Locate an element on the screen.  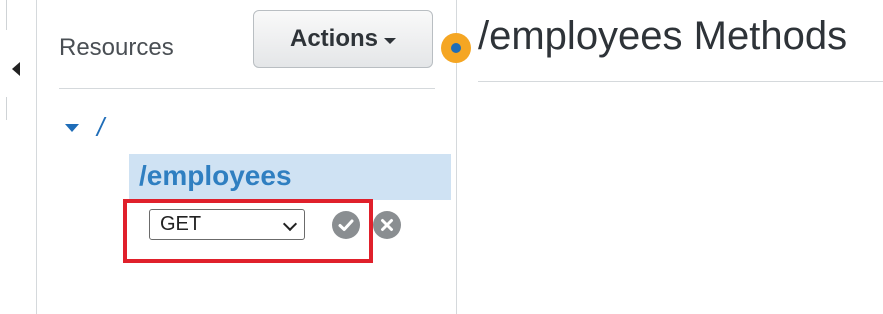
resources-heading: Resources is located at coordinates (116, 47).